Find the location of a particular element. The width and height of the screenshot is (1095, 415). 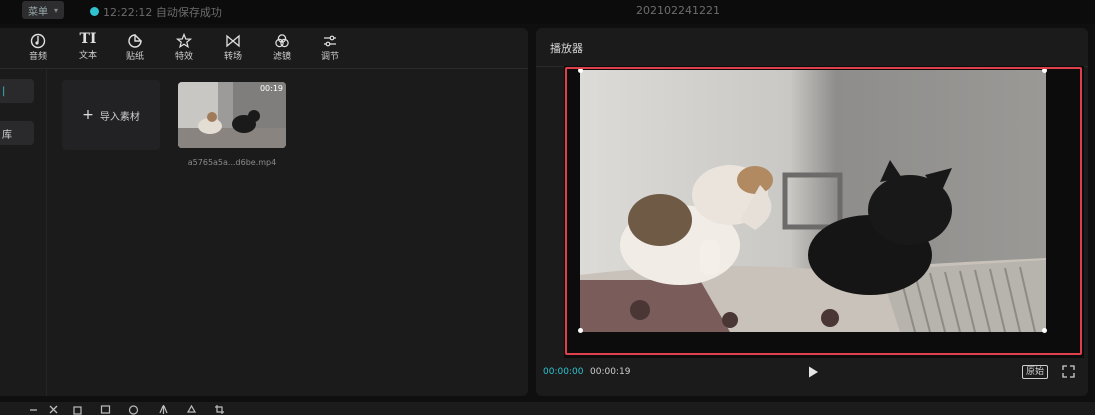

play-icon is located at coordinates (813, 372).